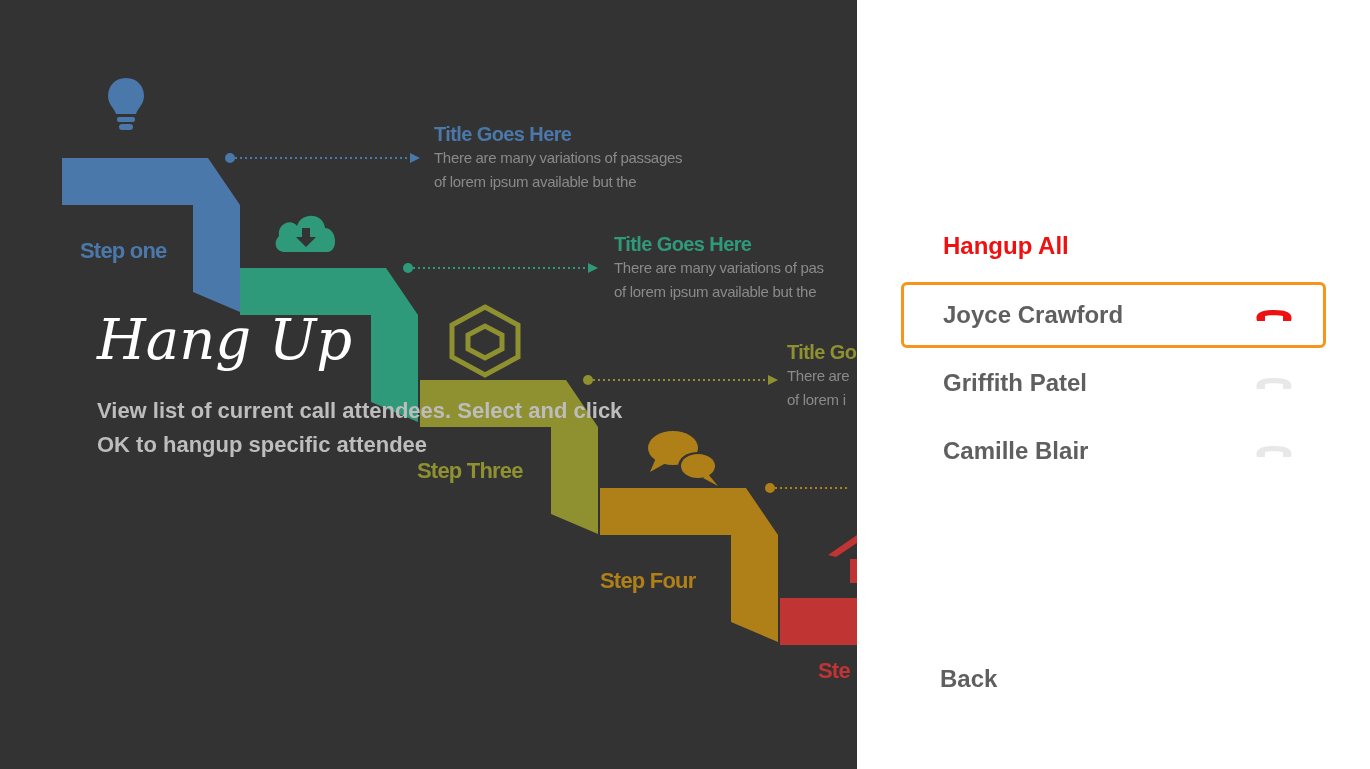 The width and height of the screenshot is (1370, 769). Describe the element at coordinates (834, 671) in the screenshot. I see `step-label: Ste` at that location.